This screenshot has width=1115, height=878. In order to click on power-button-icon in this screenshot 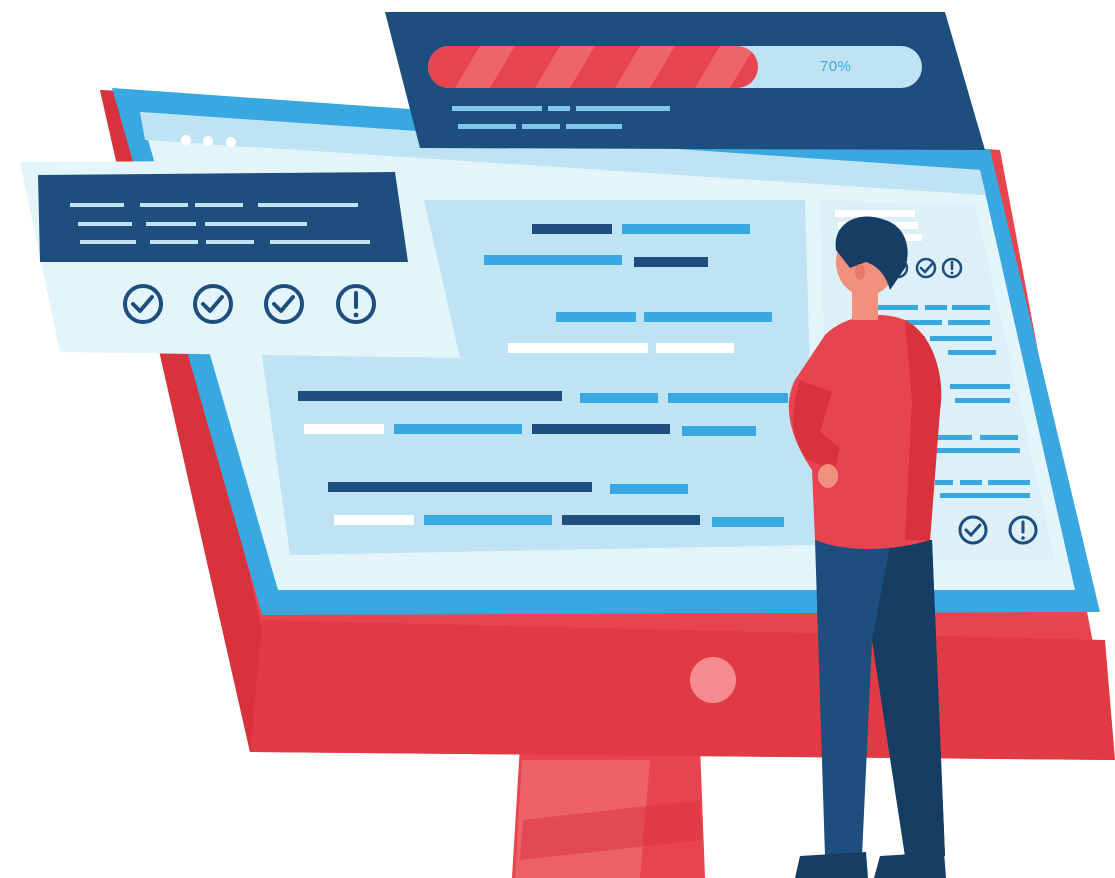, I will do `click(713, 680)`.